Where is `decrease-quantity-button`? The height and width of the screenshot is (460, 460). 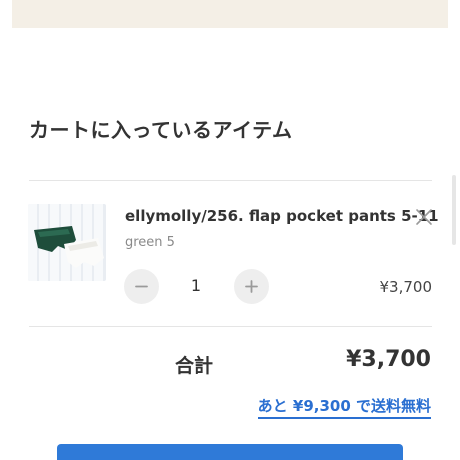
decrease-quantity-button is located at coordinates (141, 286).